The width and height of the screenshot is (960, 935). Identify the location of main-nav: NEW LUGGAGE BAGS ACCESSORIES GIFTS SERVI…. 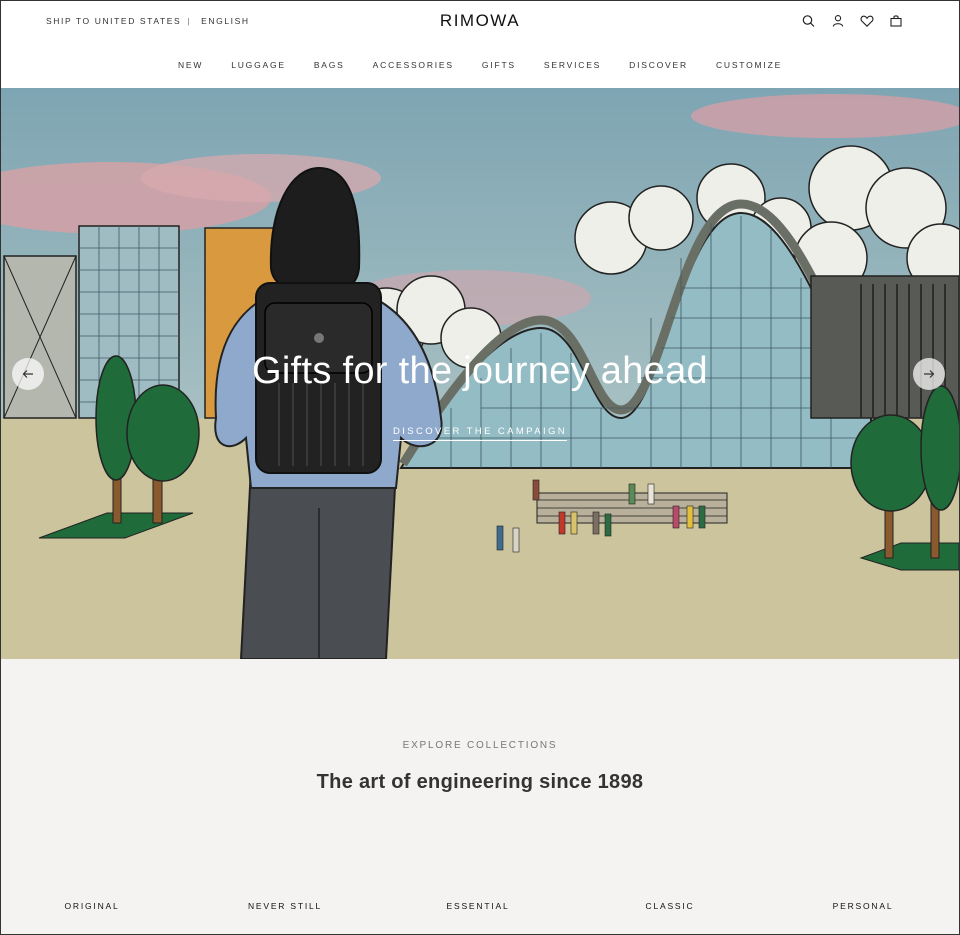
(480, 65).